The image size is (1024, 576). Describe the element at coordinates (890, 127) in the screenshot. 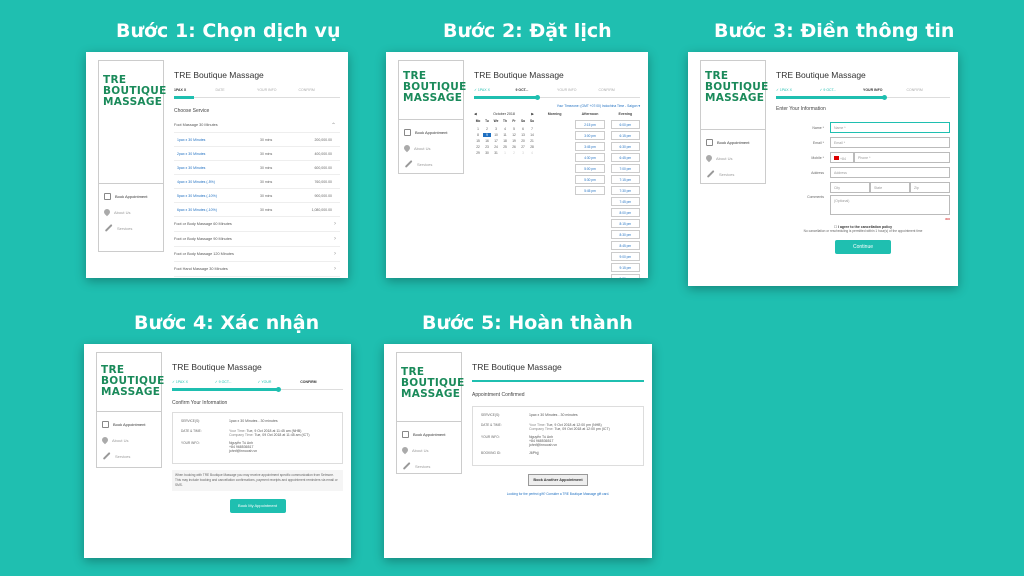

I see `name-field: Name *` at that location.